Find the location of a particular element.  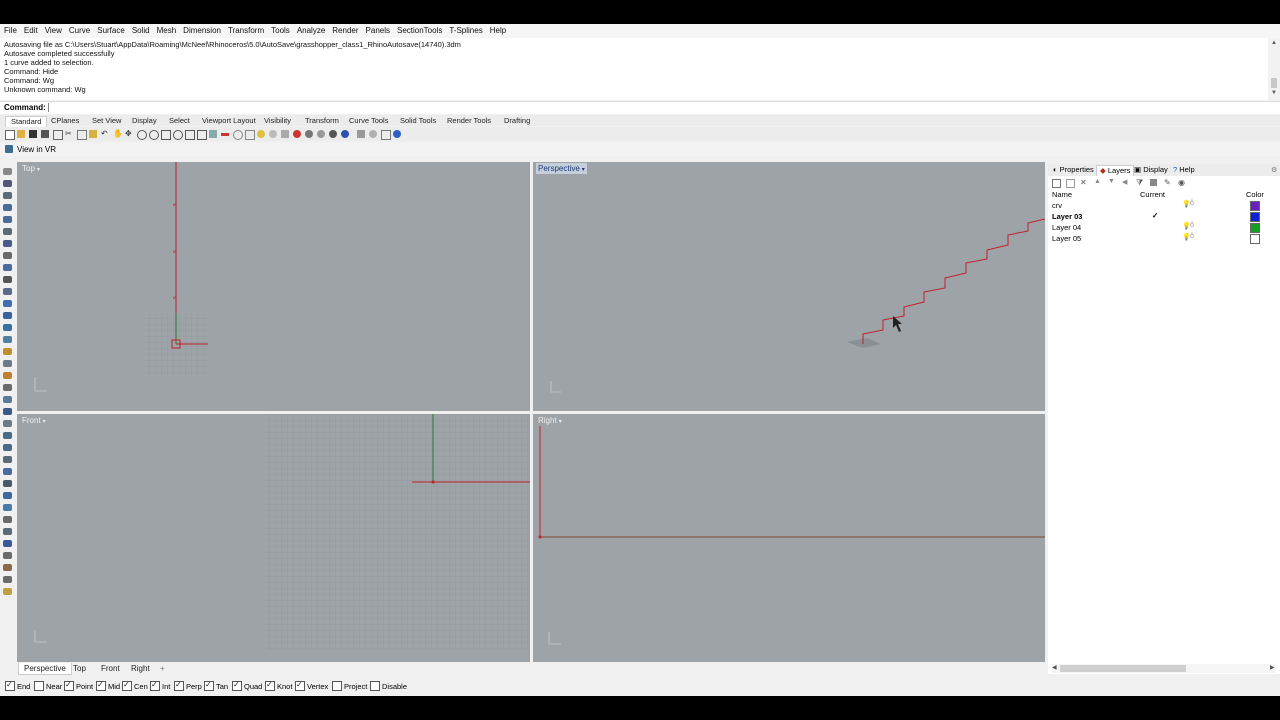

zoom-icon is located at coordinates (142, 135).